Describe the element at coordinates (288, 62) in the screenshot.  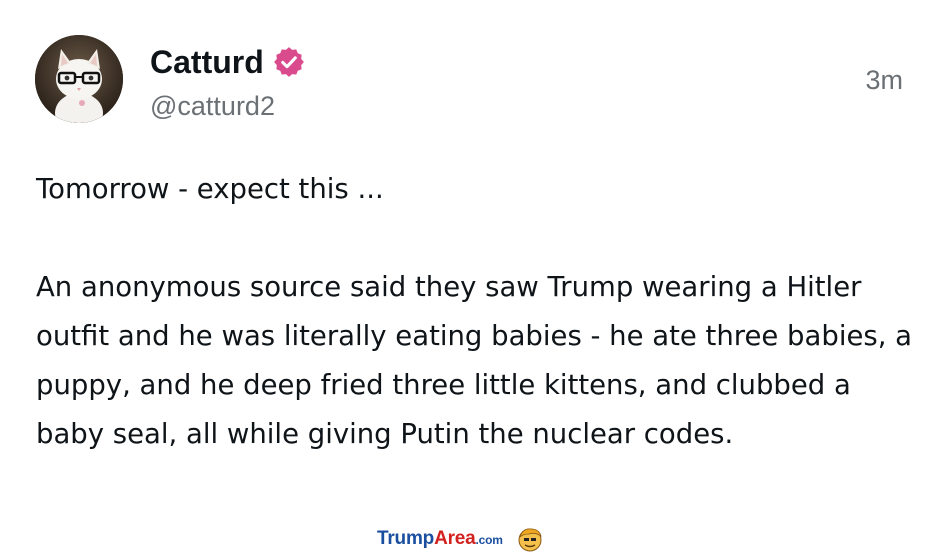
I see `verified-badge-icon` at that location.